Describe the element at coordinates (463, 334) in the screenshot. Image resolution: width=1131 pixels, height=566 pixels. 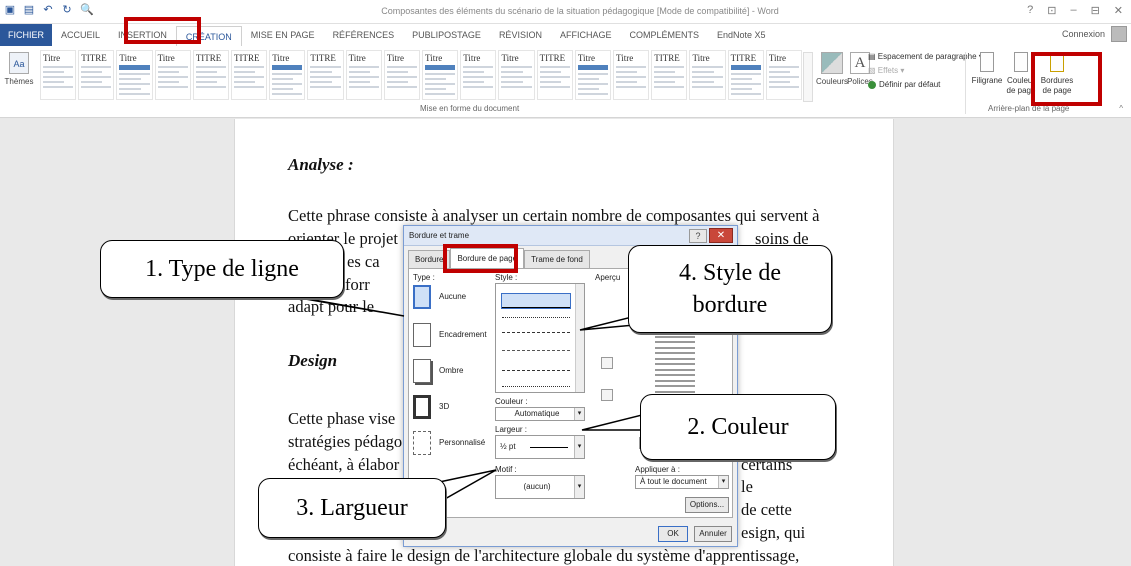
I see `type-label-encadrement: Encadrement` at that location.